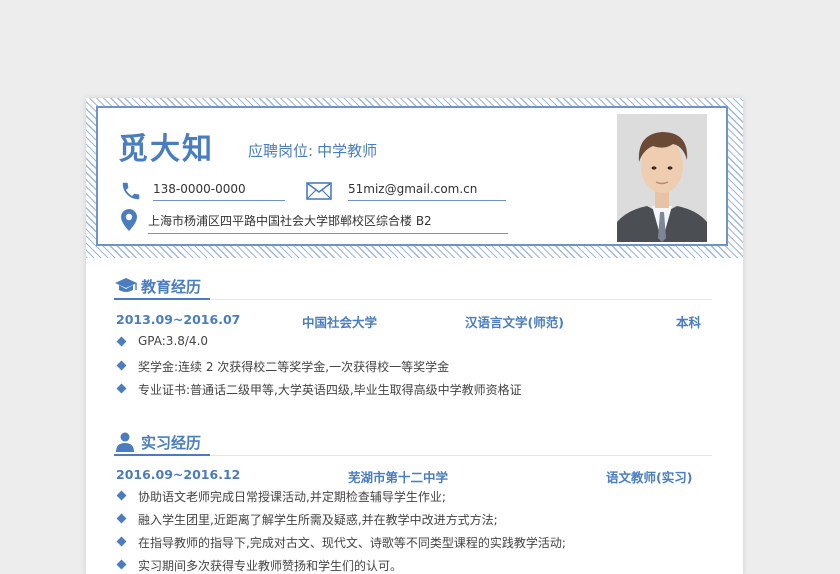  Describe the element at coordinates (178, 319) in the screenshot. I see `education-period: 2013.09~2016.07` at that location.